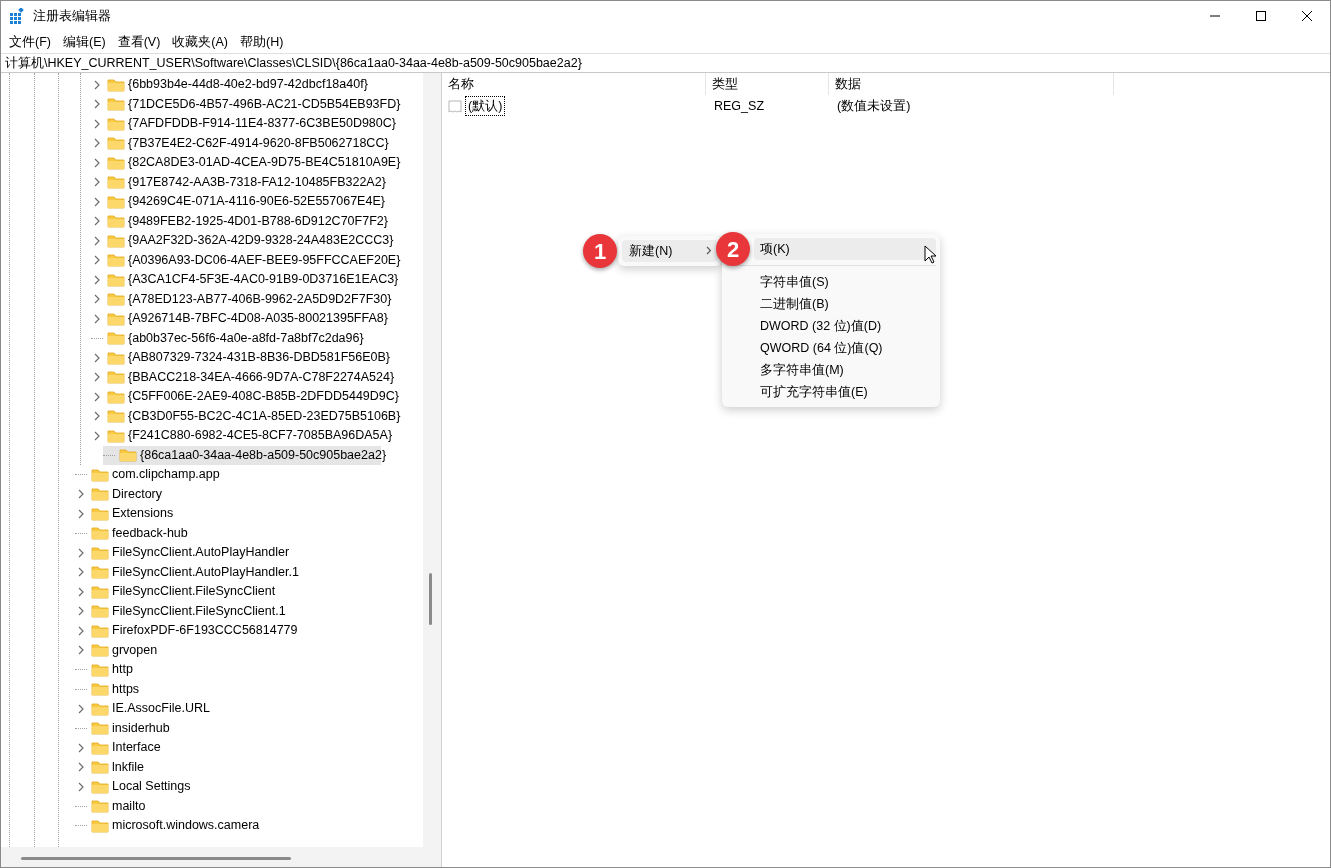  Describe the element at coordinates (137, 494) in the screenshot. I see `tree-item: Directory` at that location.